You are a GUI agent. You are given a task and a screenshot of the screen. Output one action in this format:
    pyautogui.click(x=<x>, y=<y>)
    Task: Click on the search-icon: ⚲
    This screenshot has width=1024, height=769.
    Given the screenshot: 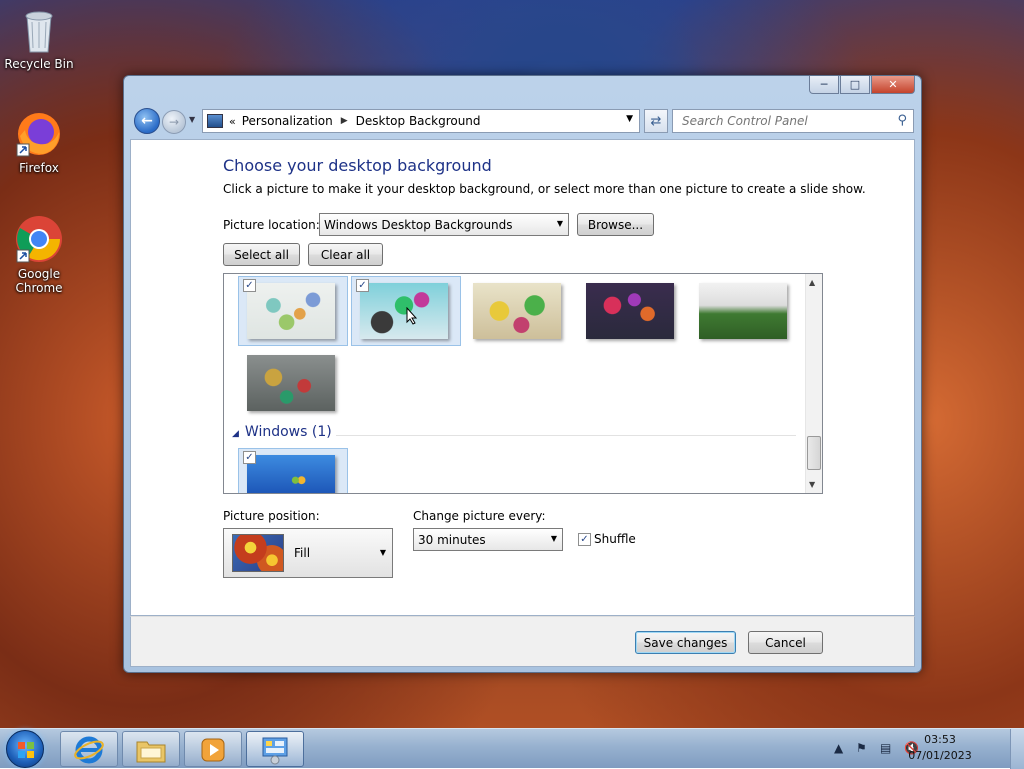 What is the action you would take?
    pyautogui.click(x=902, y=120)
    